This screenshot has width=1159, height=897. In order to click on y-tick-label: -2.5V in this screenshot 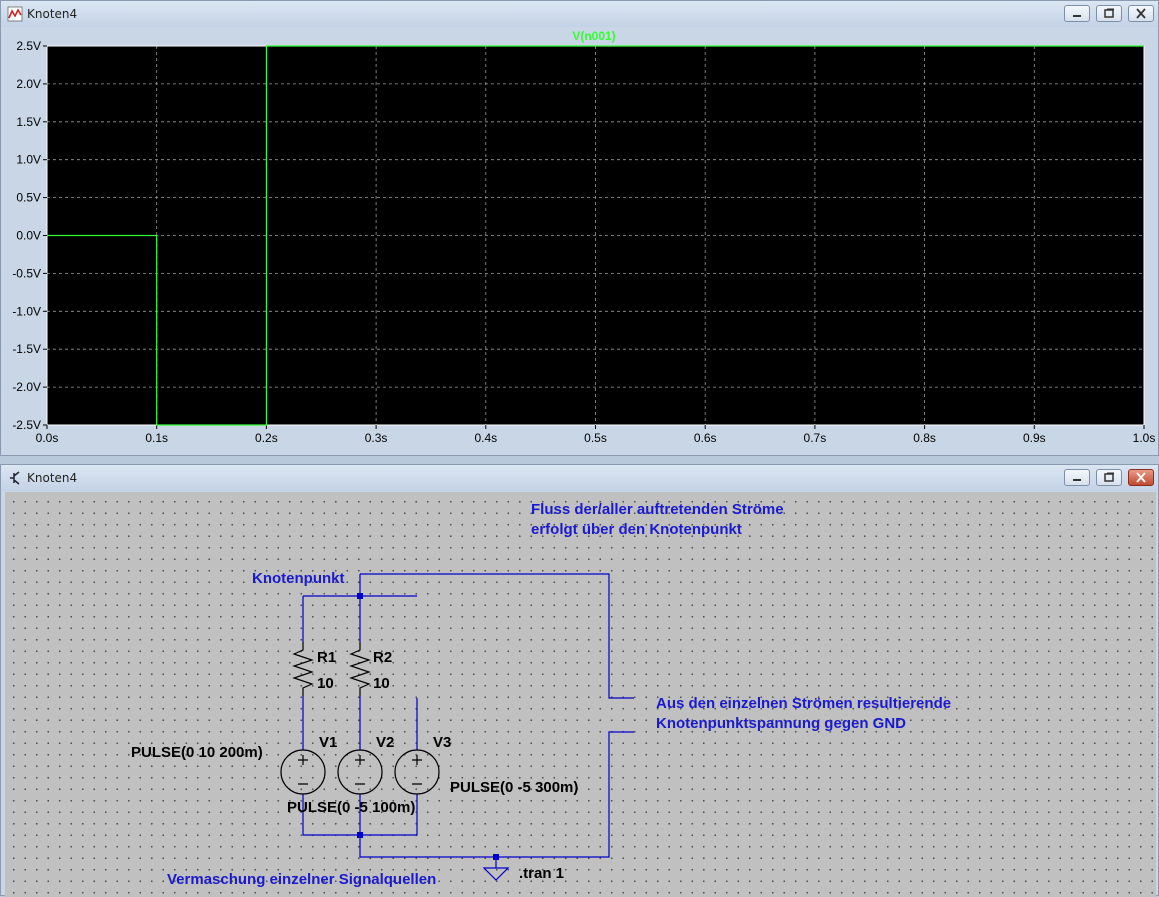, I will do `click(26, 425)`.